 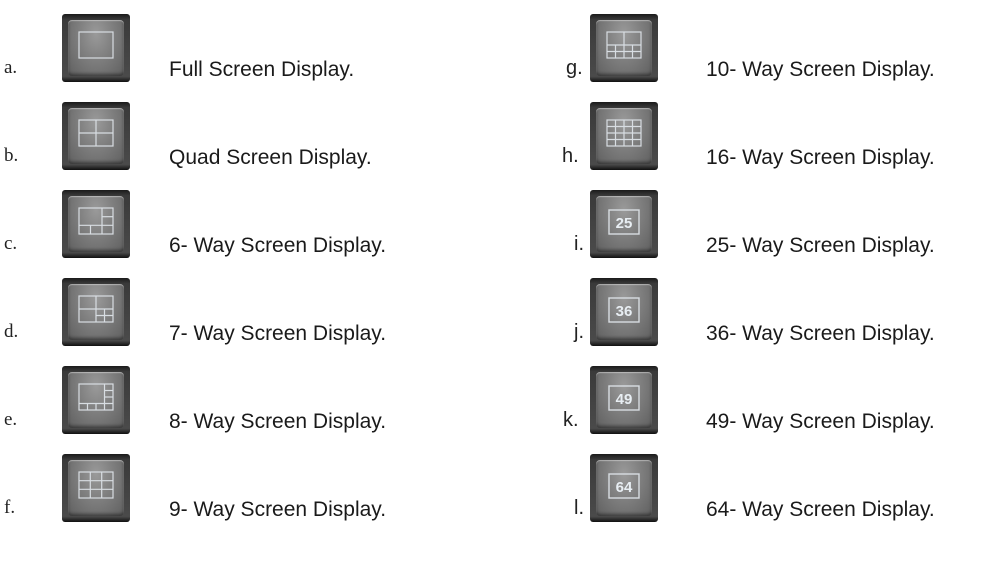 What do you see at coordinates (278, 333) in the screenshot?
I see `item-label: 7- Way Screen Display.` at bounding box center [278, 333].